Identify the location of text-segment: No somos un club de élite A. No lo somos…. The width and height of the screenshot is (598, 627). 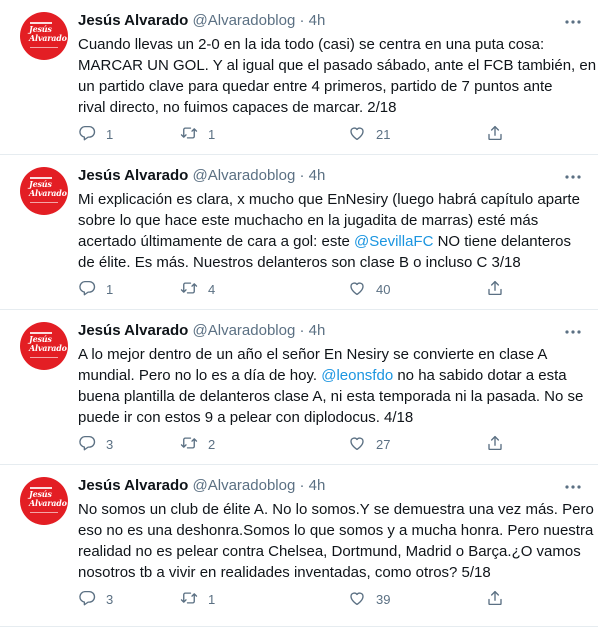
(336, 509).